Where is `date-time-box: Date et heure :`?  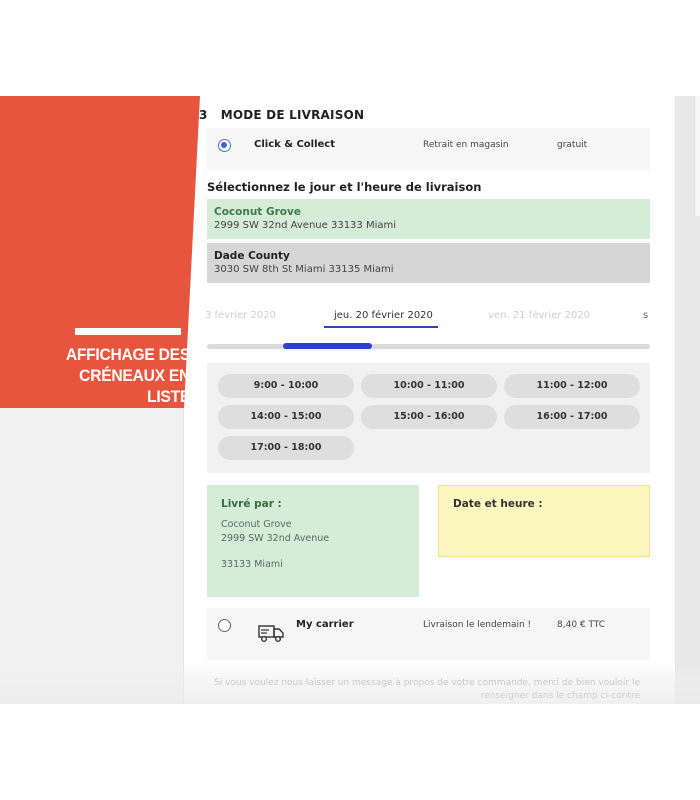
date-time-box: Date et heure : is located at coordinates (544, 521).